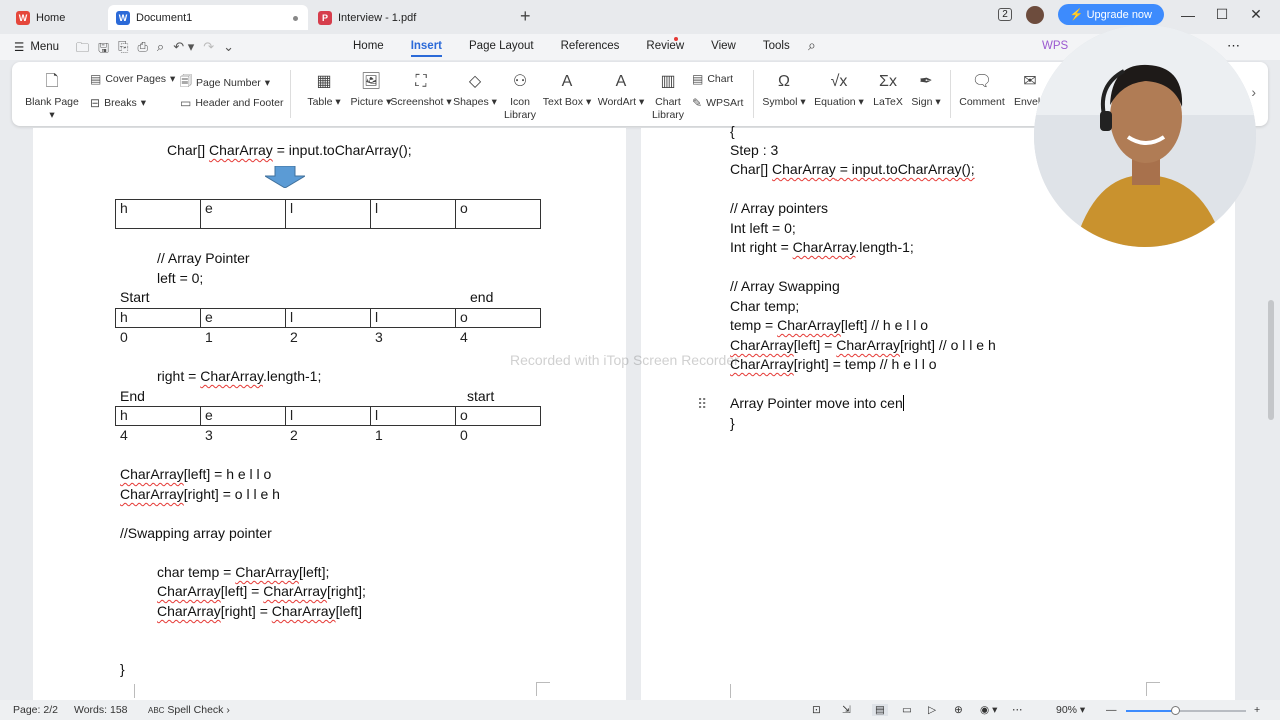 The image size is (1280, 720). What do you see at coordinates (209, 337) in the screenshot?
I see `index-label: 1` at bounding box center [209, 337].